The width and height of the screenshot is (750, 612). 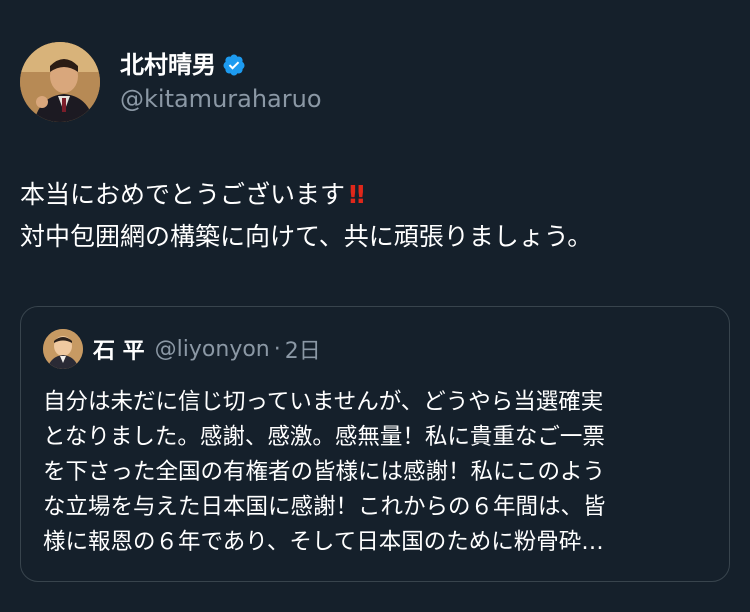 What do you see at coordinates (234, 65) in the screenshot?
I see `verified-badge-icon` at bounding box center [234, 65].